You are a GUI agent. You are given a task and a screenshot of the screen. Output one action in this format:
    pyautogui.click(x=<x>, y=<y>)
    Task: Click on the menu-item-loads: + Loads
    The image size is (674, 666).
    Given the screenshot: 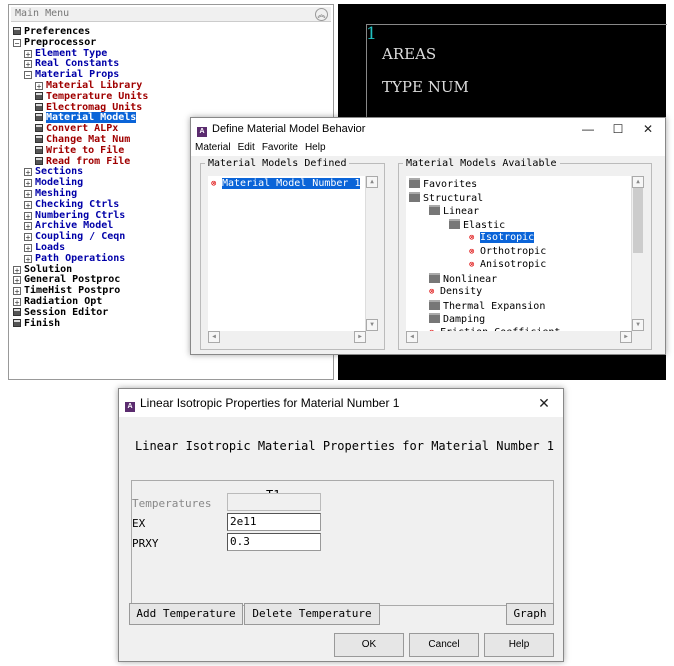 What is the action you would take?
    pyautogui.click(x=44, y=247)
    